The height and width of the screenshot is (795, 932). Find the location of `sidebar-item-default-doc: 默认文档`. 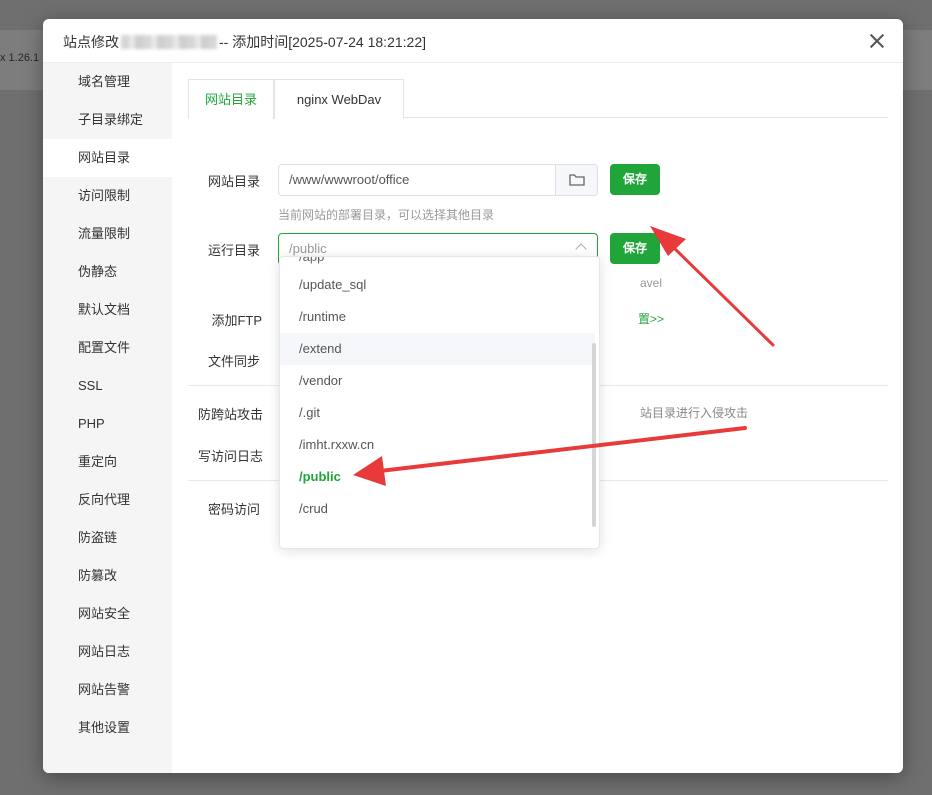

sidebar-item-default-doc: 默认文档 is located at coordinates (107, 310).